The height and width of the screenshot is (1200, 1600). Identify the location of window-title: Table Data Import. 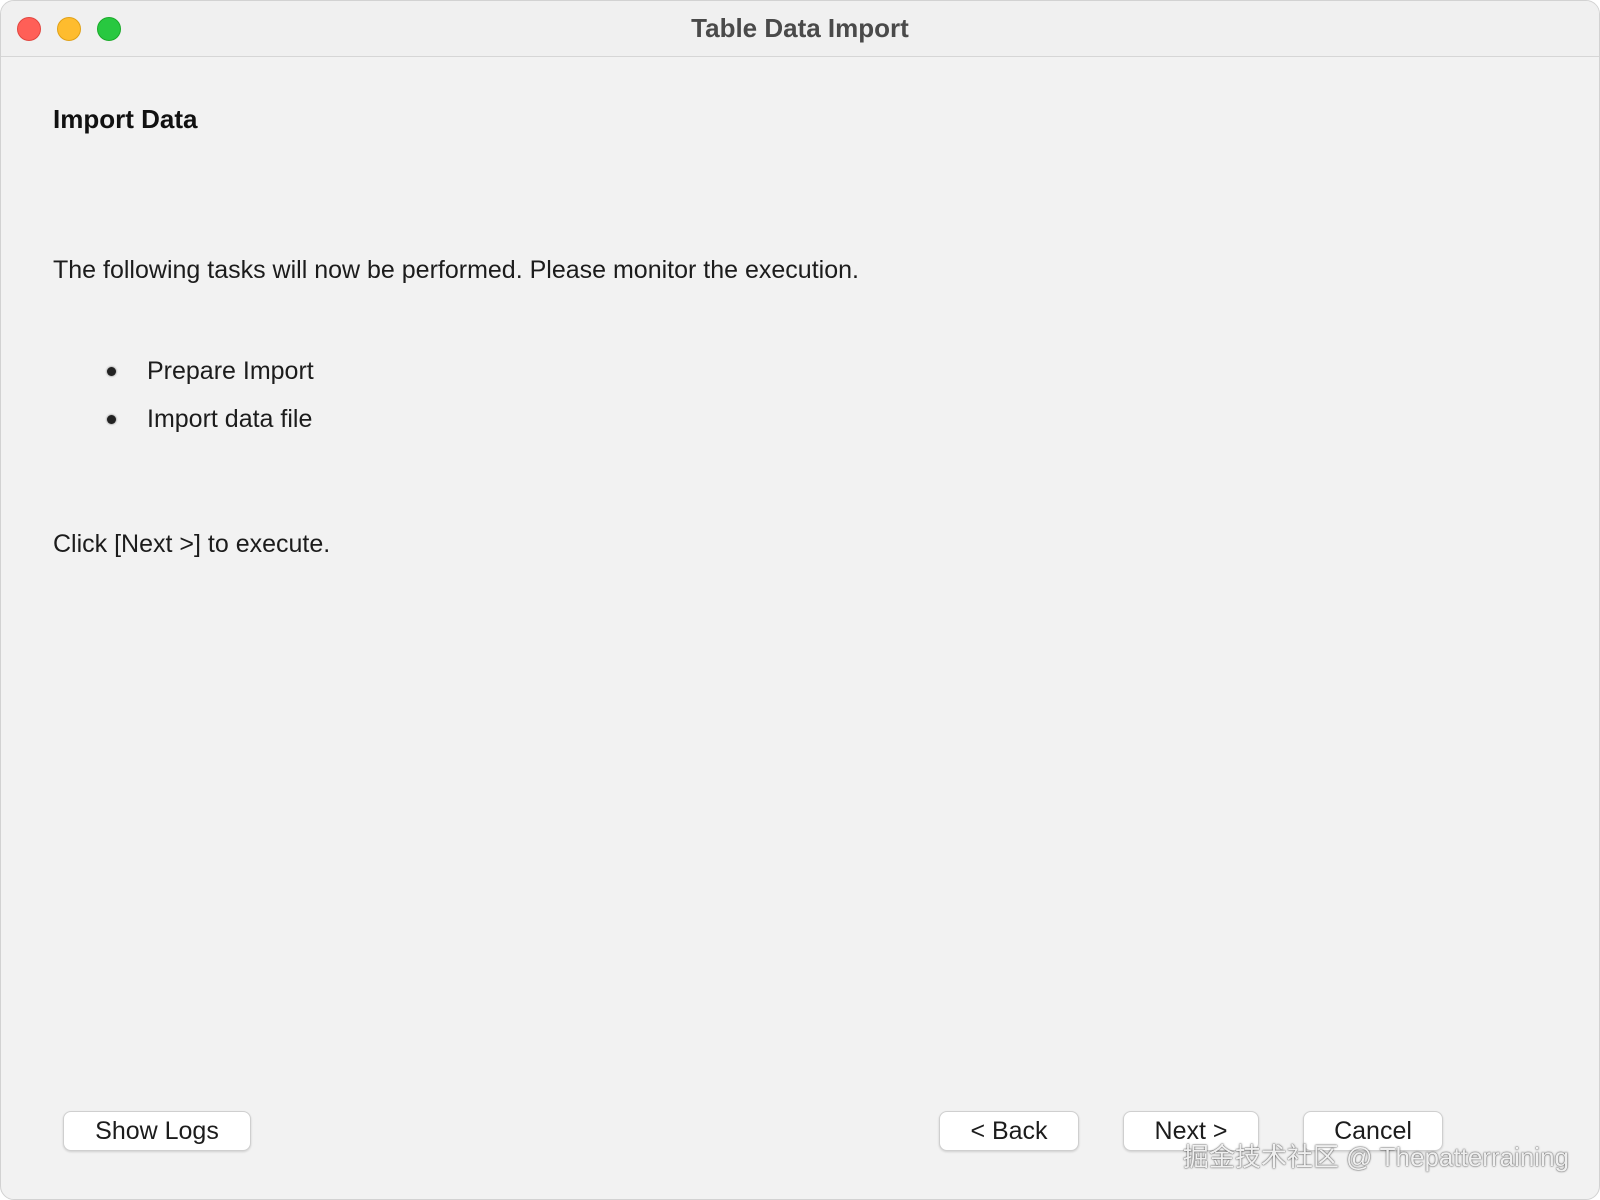
(800, 28).